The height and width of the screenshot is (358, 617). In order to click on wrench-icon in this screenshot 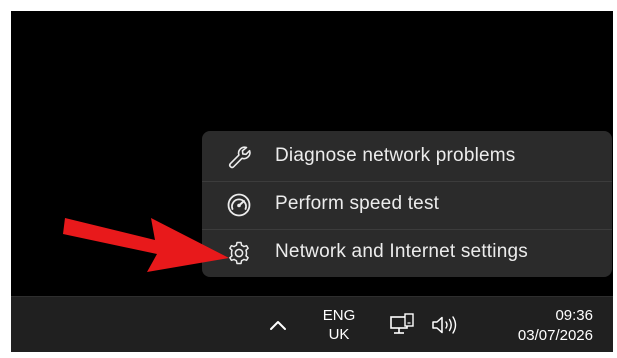, I will do `click(240, 157)`.